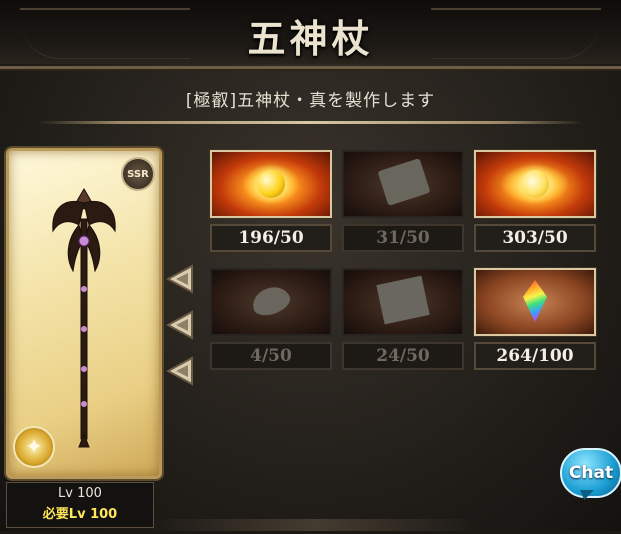 The image size is (621, 534). I want to click on feather-icon, so click(271, 302).